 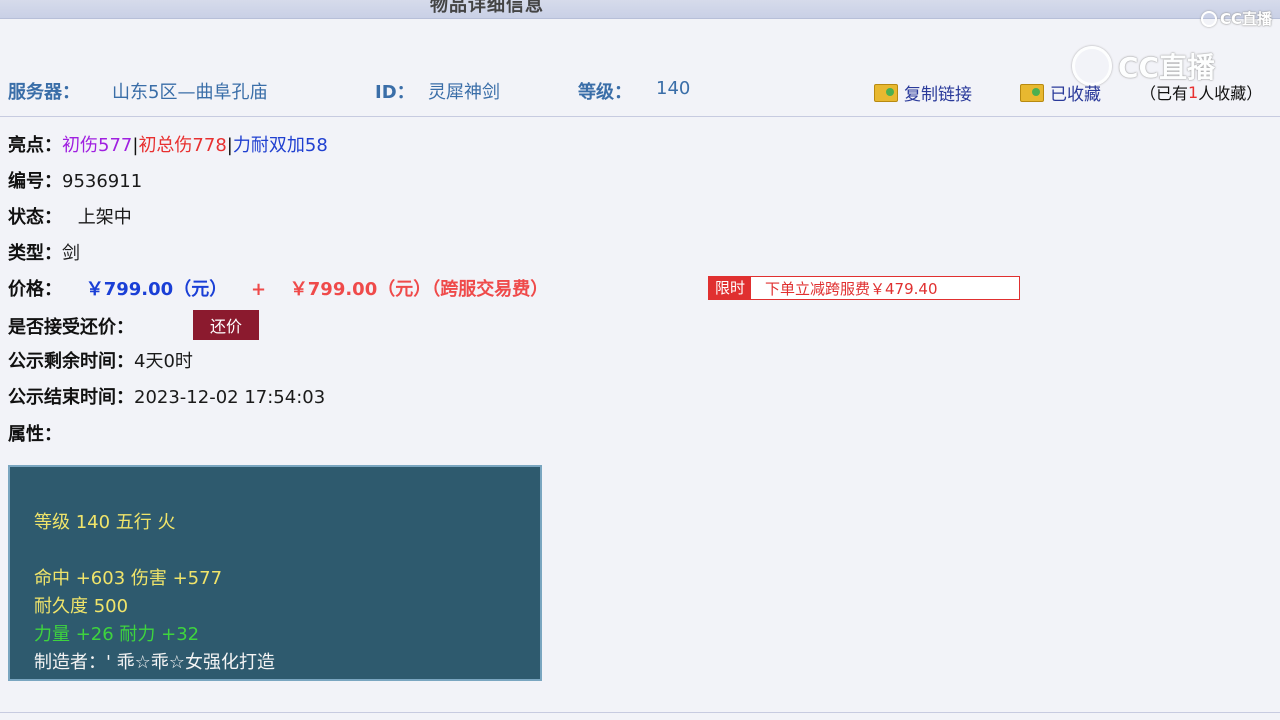 I want to click on cc-logo-icon, so click(x=1208, y=18).